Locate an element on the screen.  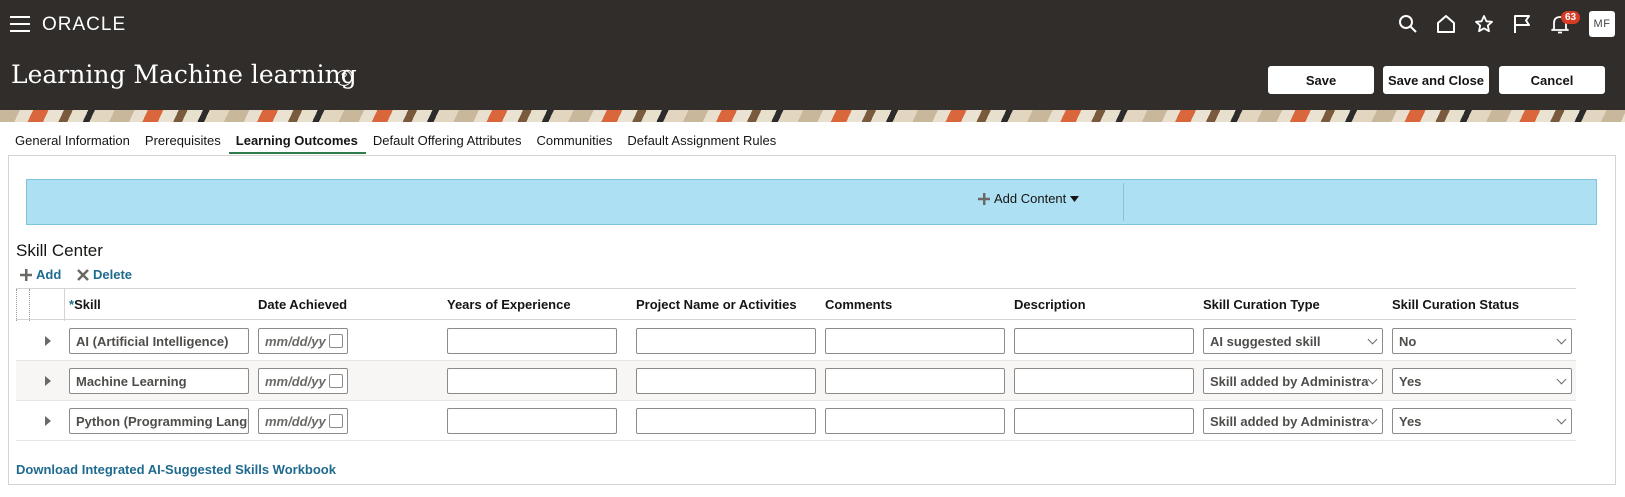
flag-icon is located at coordinates (1522, 24).